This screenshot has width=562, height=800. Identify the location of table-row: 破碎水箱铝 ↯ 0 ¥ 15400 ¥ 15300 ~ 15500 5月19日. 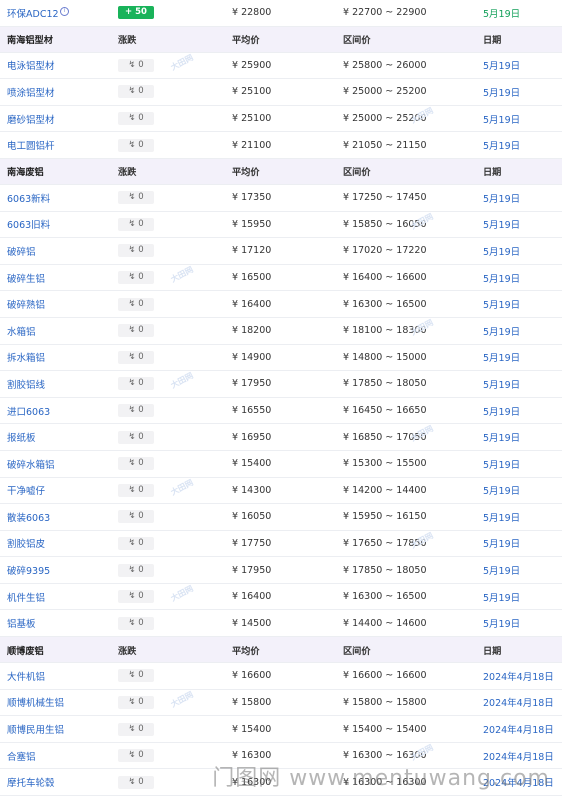
(281, 464).